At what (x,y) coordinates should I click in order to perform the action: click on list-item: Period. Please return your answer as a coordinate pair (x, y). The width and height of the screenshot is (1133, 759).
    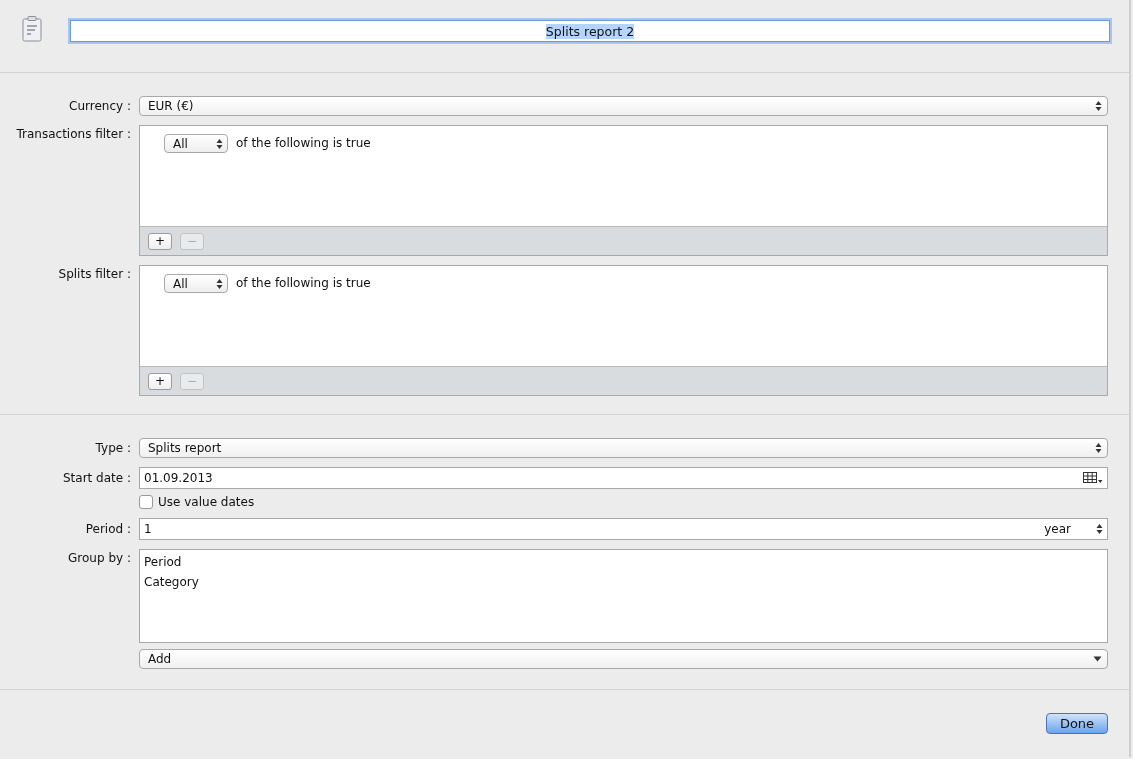
    Looking at the image, I should click on (623, 562).